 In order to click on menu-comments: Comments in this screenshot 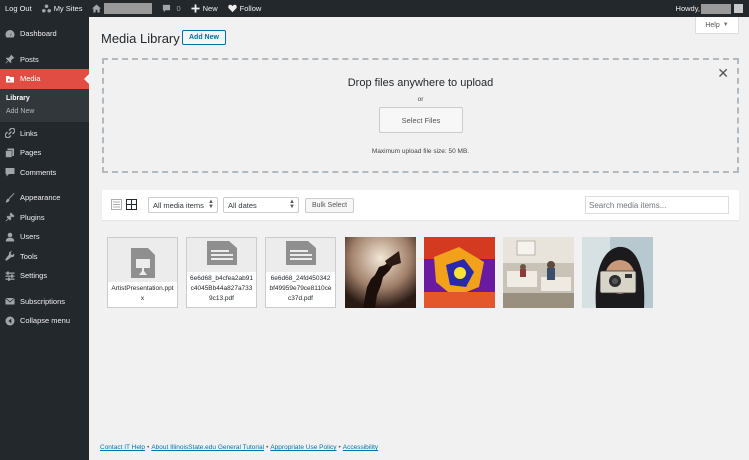, I will do `click(44, 173)`.